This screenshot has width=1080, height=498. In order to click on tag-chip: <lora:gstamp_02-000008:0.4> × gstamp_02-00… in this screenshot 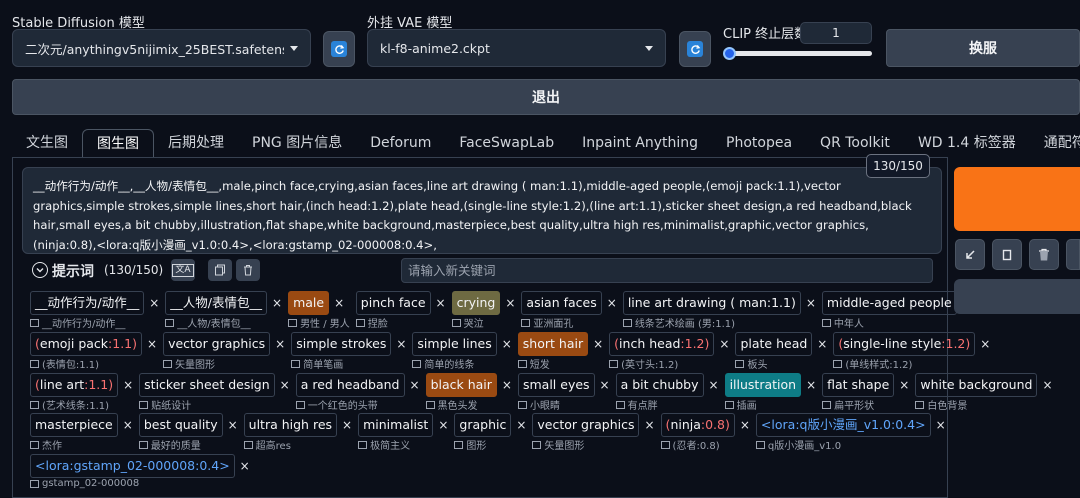, I will do `click(140, 471)`.